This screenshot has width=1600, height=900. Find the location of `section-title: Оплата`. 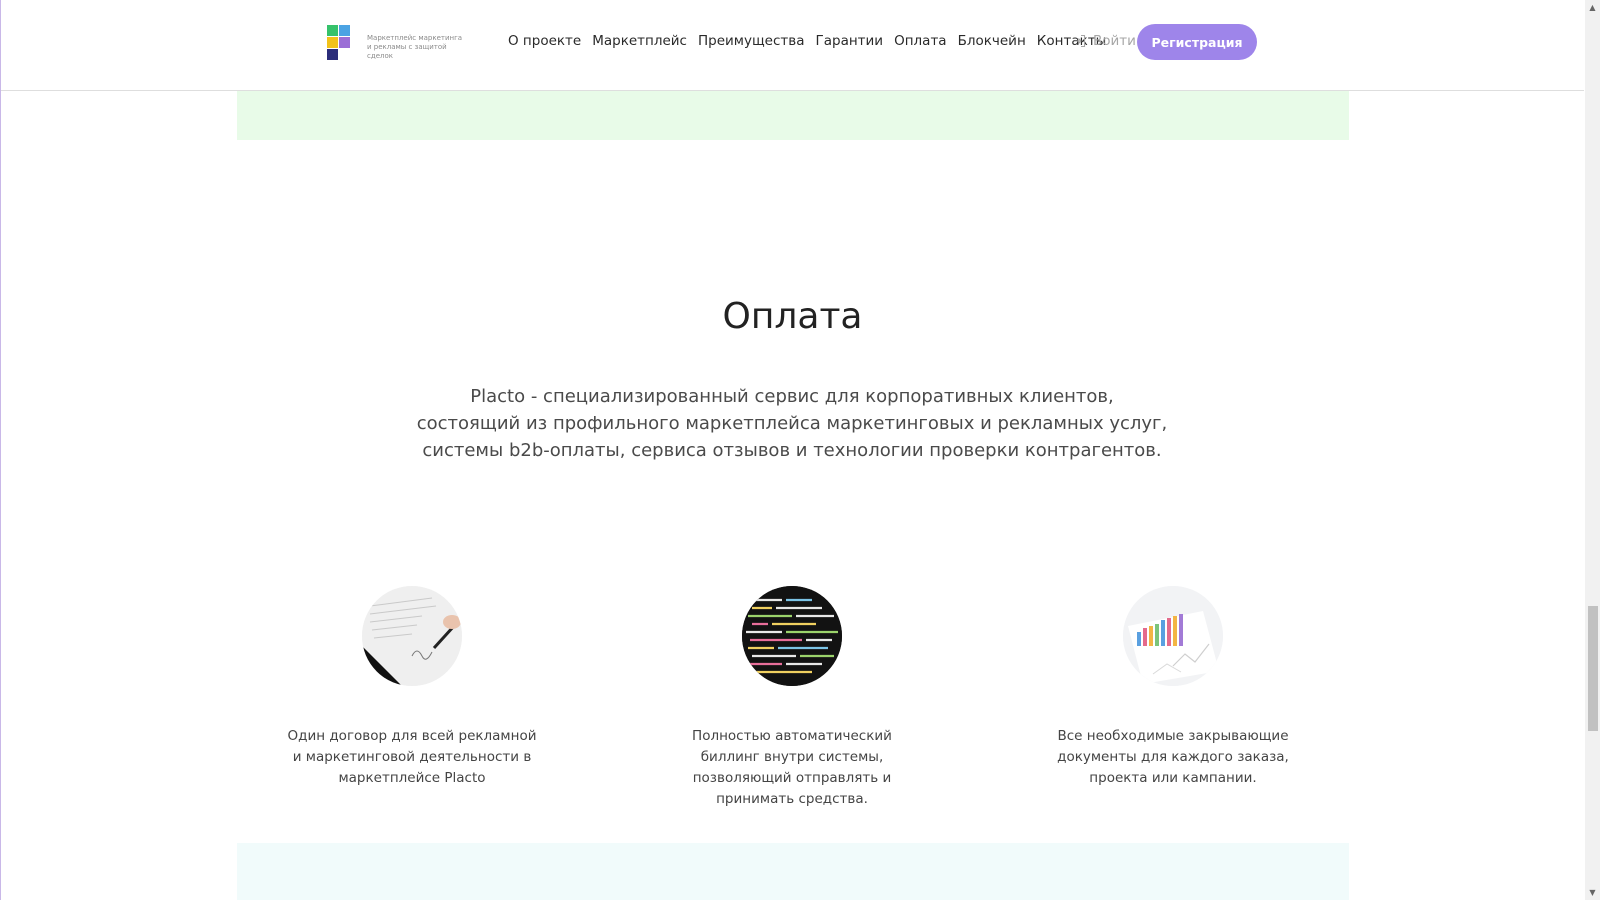

section-title: Оплата is located at coordinates (792, 316).